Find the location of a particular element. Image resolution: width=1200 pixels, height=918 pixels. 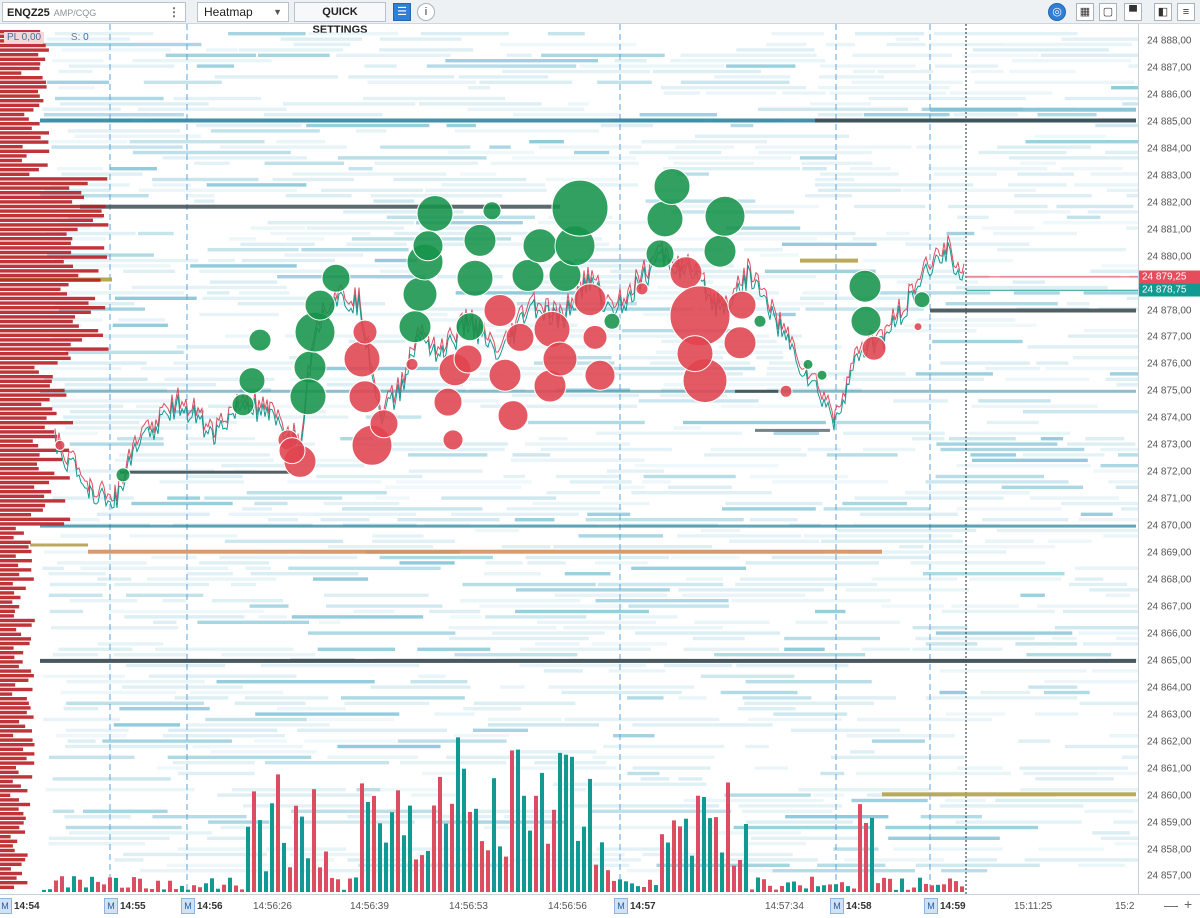

price-tick-label: 24 873,00 is located at coordinates (1169, 445).